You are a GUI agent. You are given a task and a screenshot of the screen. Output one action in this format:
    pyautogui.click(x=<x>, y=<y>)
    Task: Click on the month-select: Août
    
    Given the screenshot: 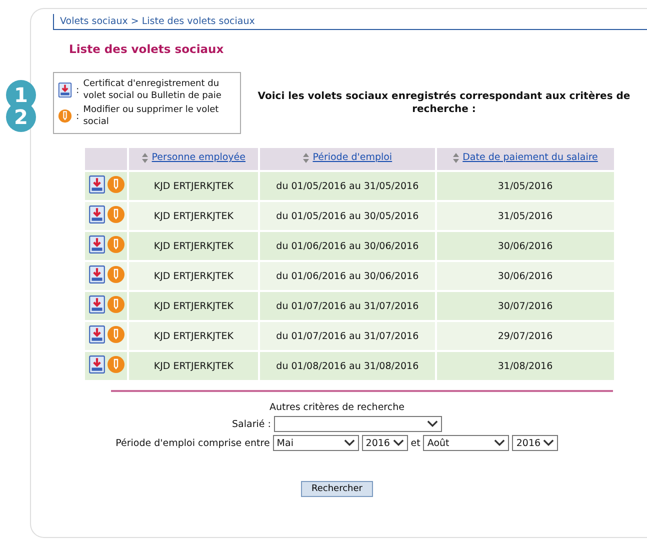 What is the action you would take?
    pyautogui.click(x=466, y=443)
    